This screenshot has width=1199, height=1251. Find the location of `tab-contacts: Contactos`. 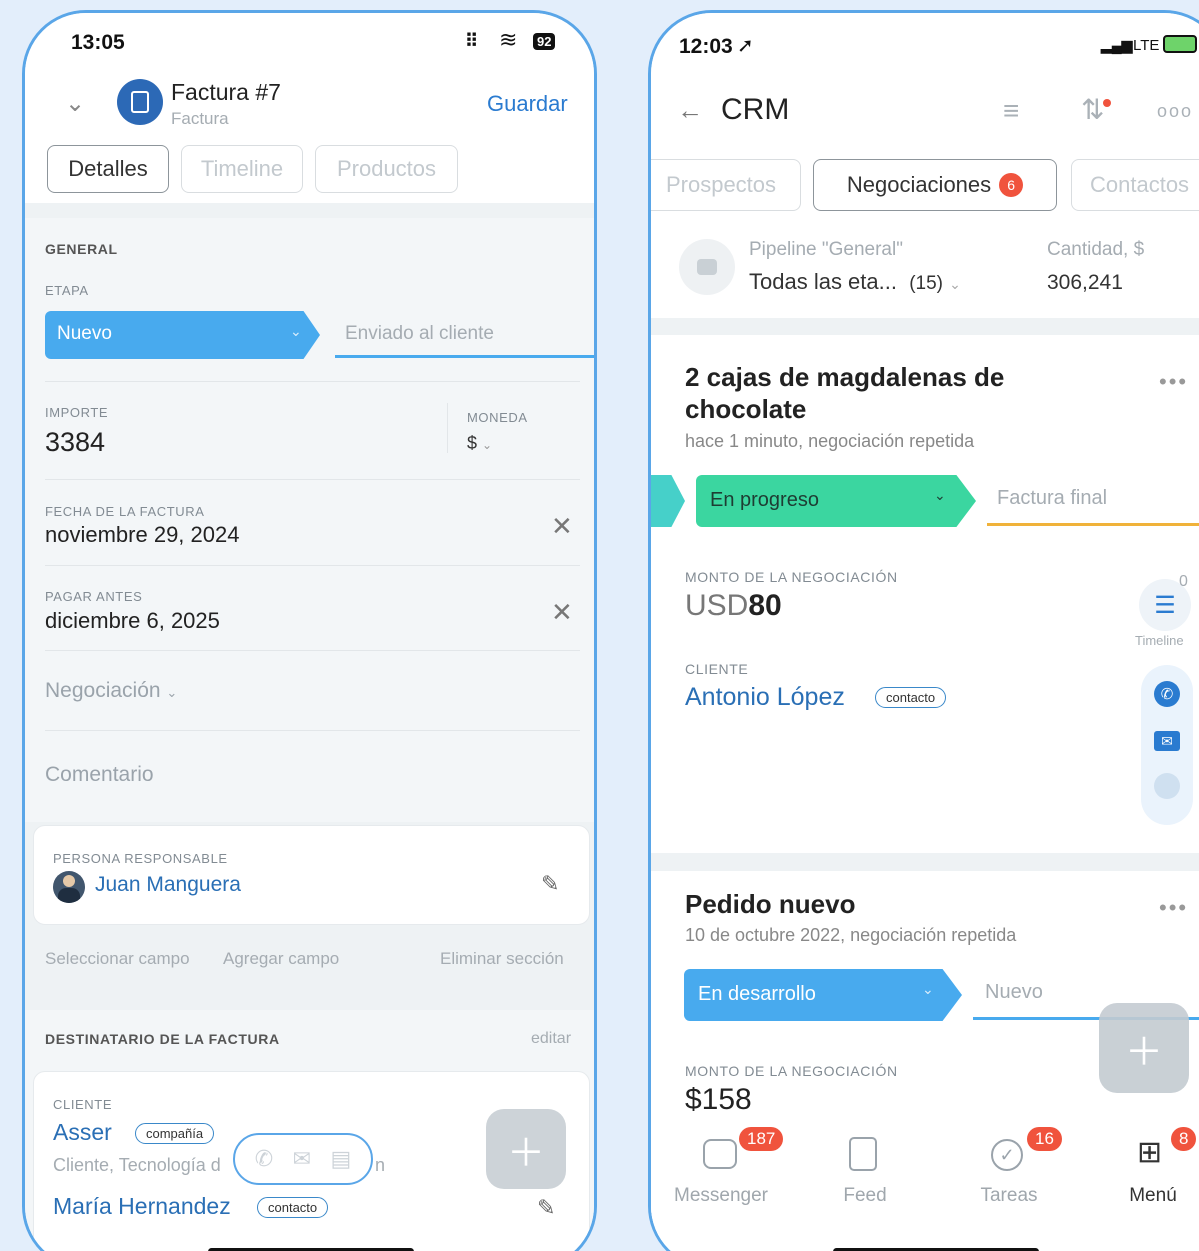

tab-contacts: Contactos is located at coordinates (1135, 185).